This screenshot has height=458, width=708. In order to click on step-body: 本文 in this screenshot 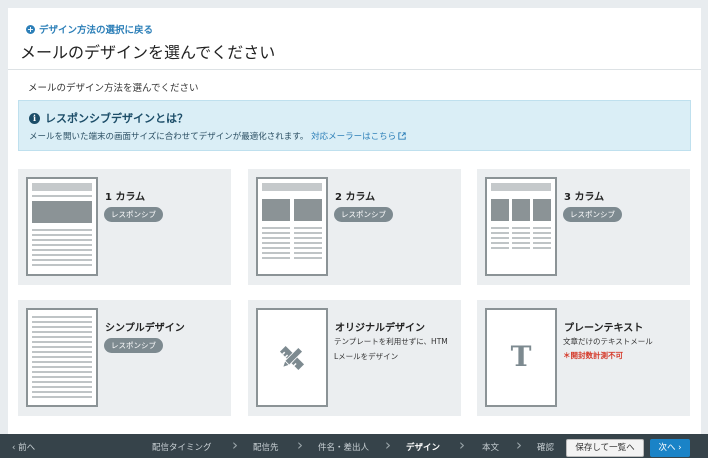, I will do `click(490, 447)`.